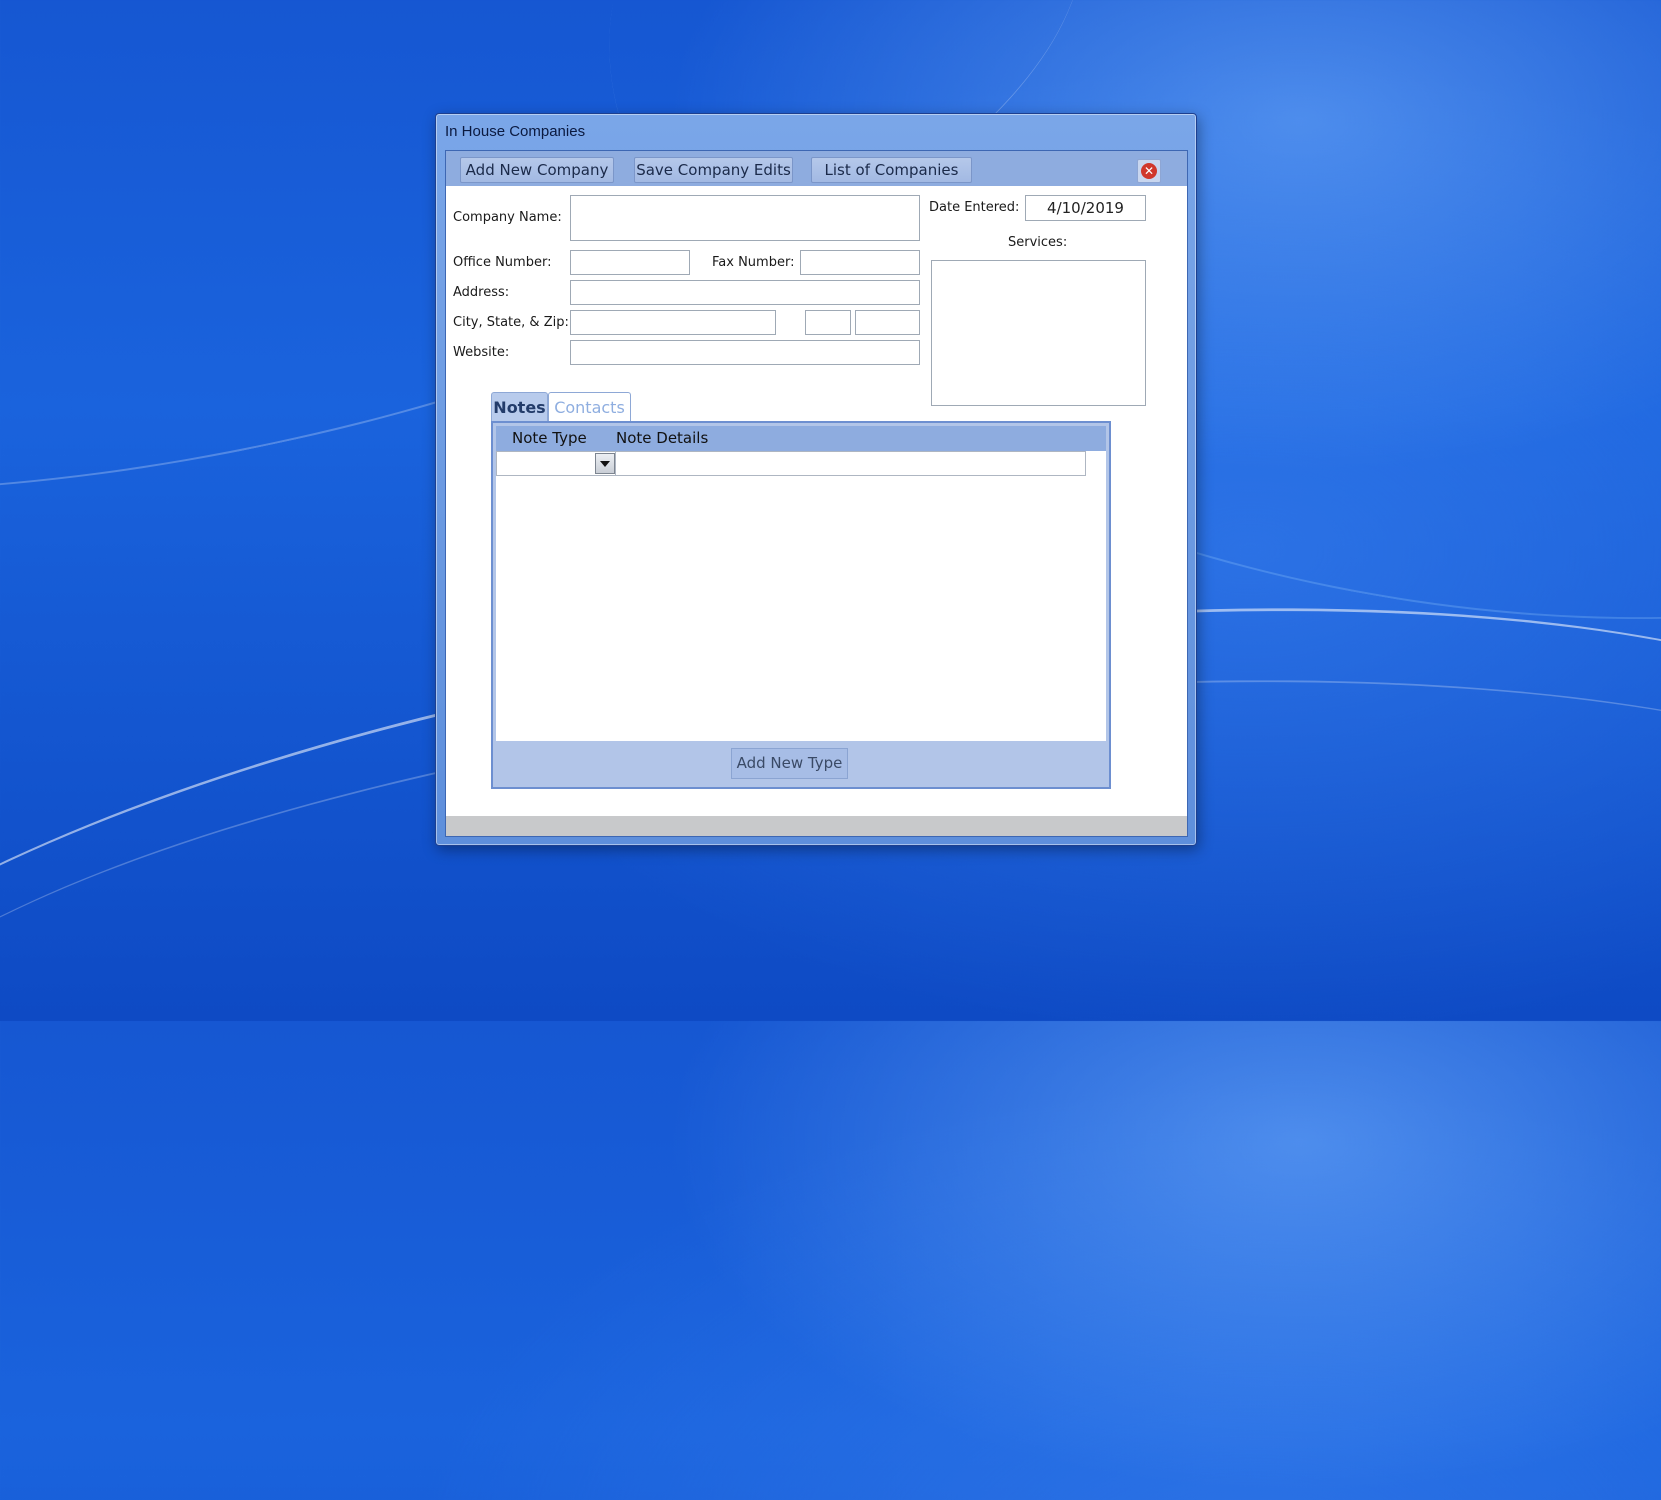 This screenshot has height=1500, width=1661. Describe the element at coordinates (1085, 208) in the screenshot. I see `date-entered-field: 4/10/2019` at that location.